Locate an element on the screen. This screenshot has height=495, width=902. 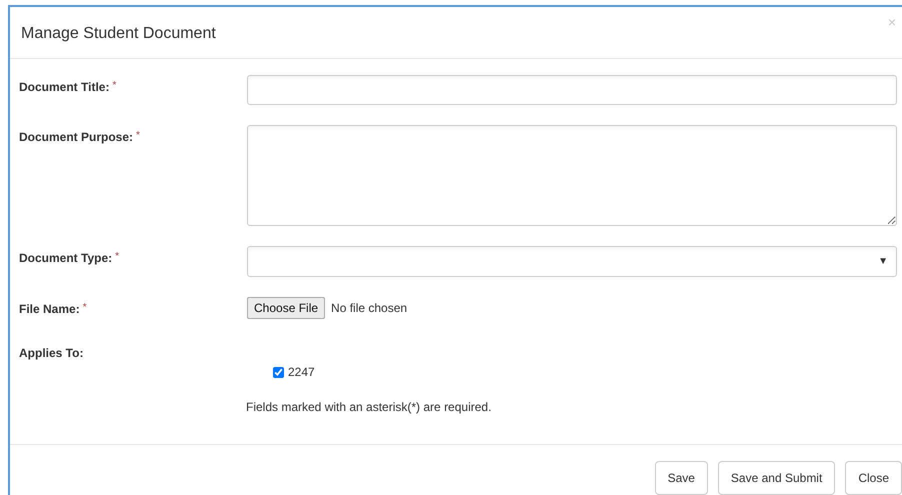
footer-button: Save and Submit is located at coordinates (777, 478).